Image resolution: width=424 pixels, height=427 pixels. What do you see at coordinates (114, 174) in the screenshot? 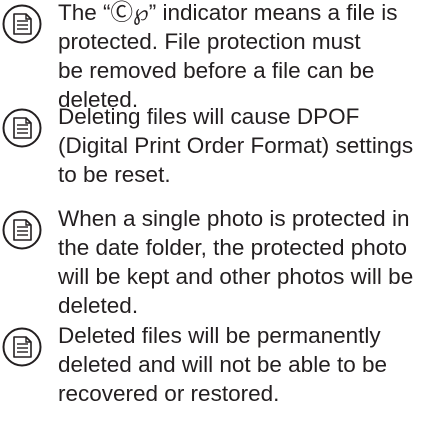
I see `note-line: to be reset.` at bounding box center [114, 174].